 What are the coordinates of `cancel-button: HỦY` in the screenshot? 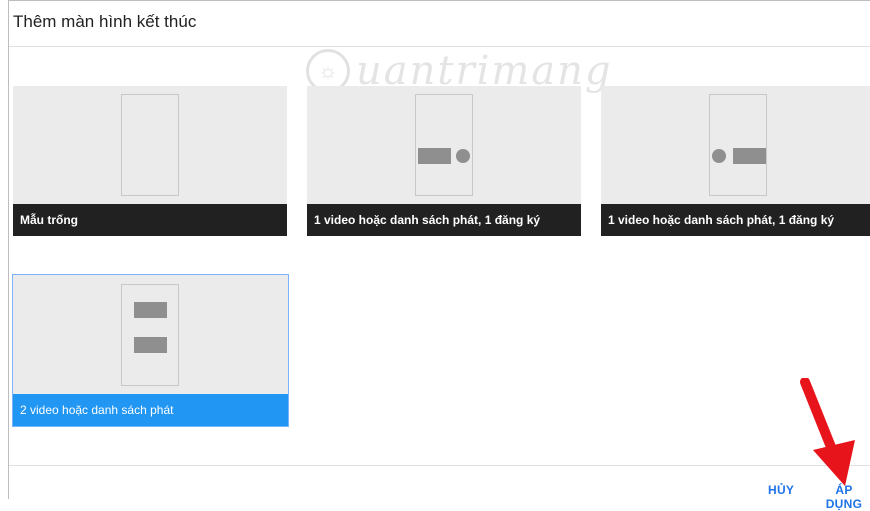 It's located at (781, 490).